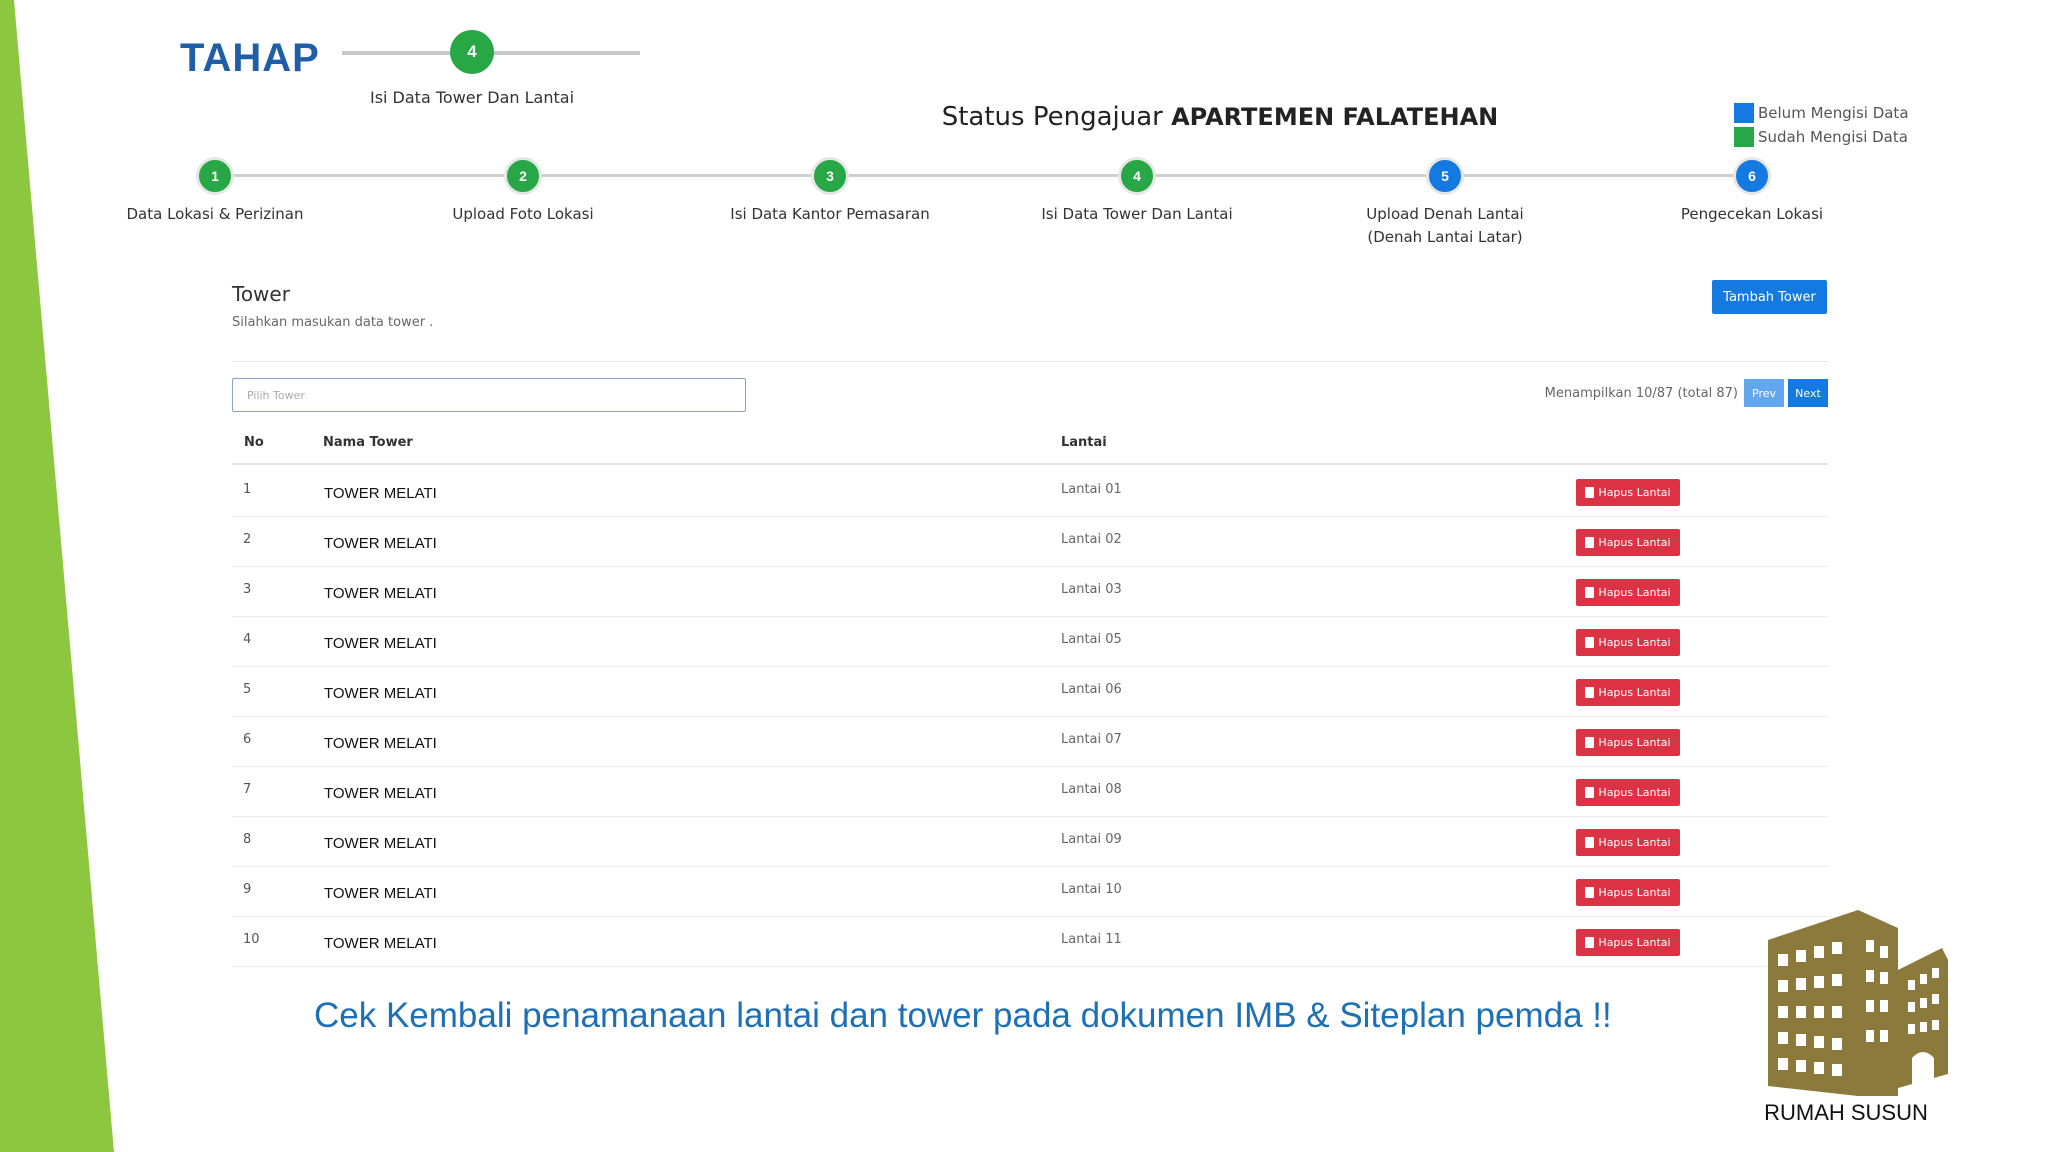 The height and width of the screenshot is (1152, 2048). Describe the element at coordinates (251, 939) in the screenshot. I see `row-number: 10` at that location.